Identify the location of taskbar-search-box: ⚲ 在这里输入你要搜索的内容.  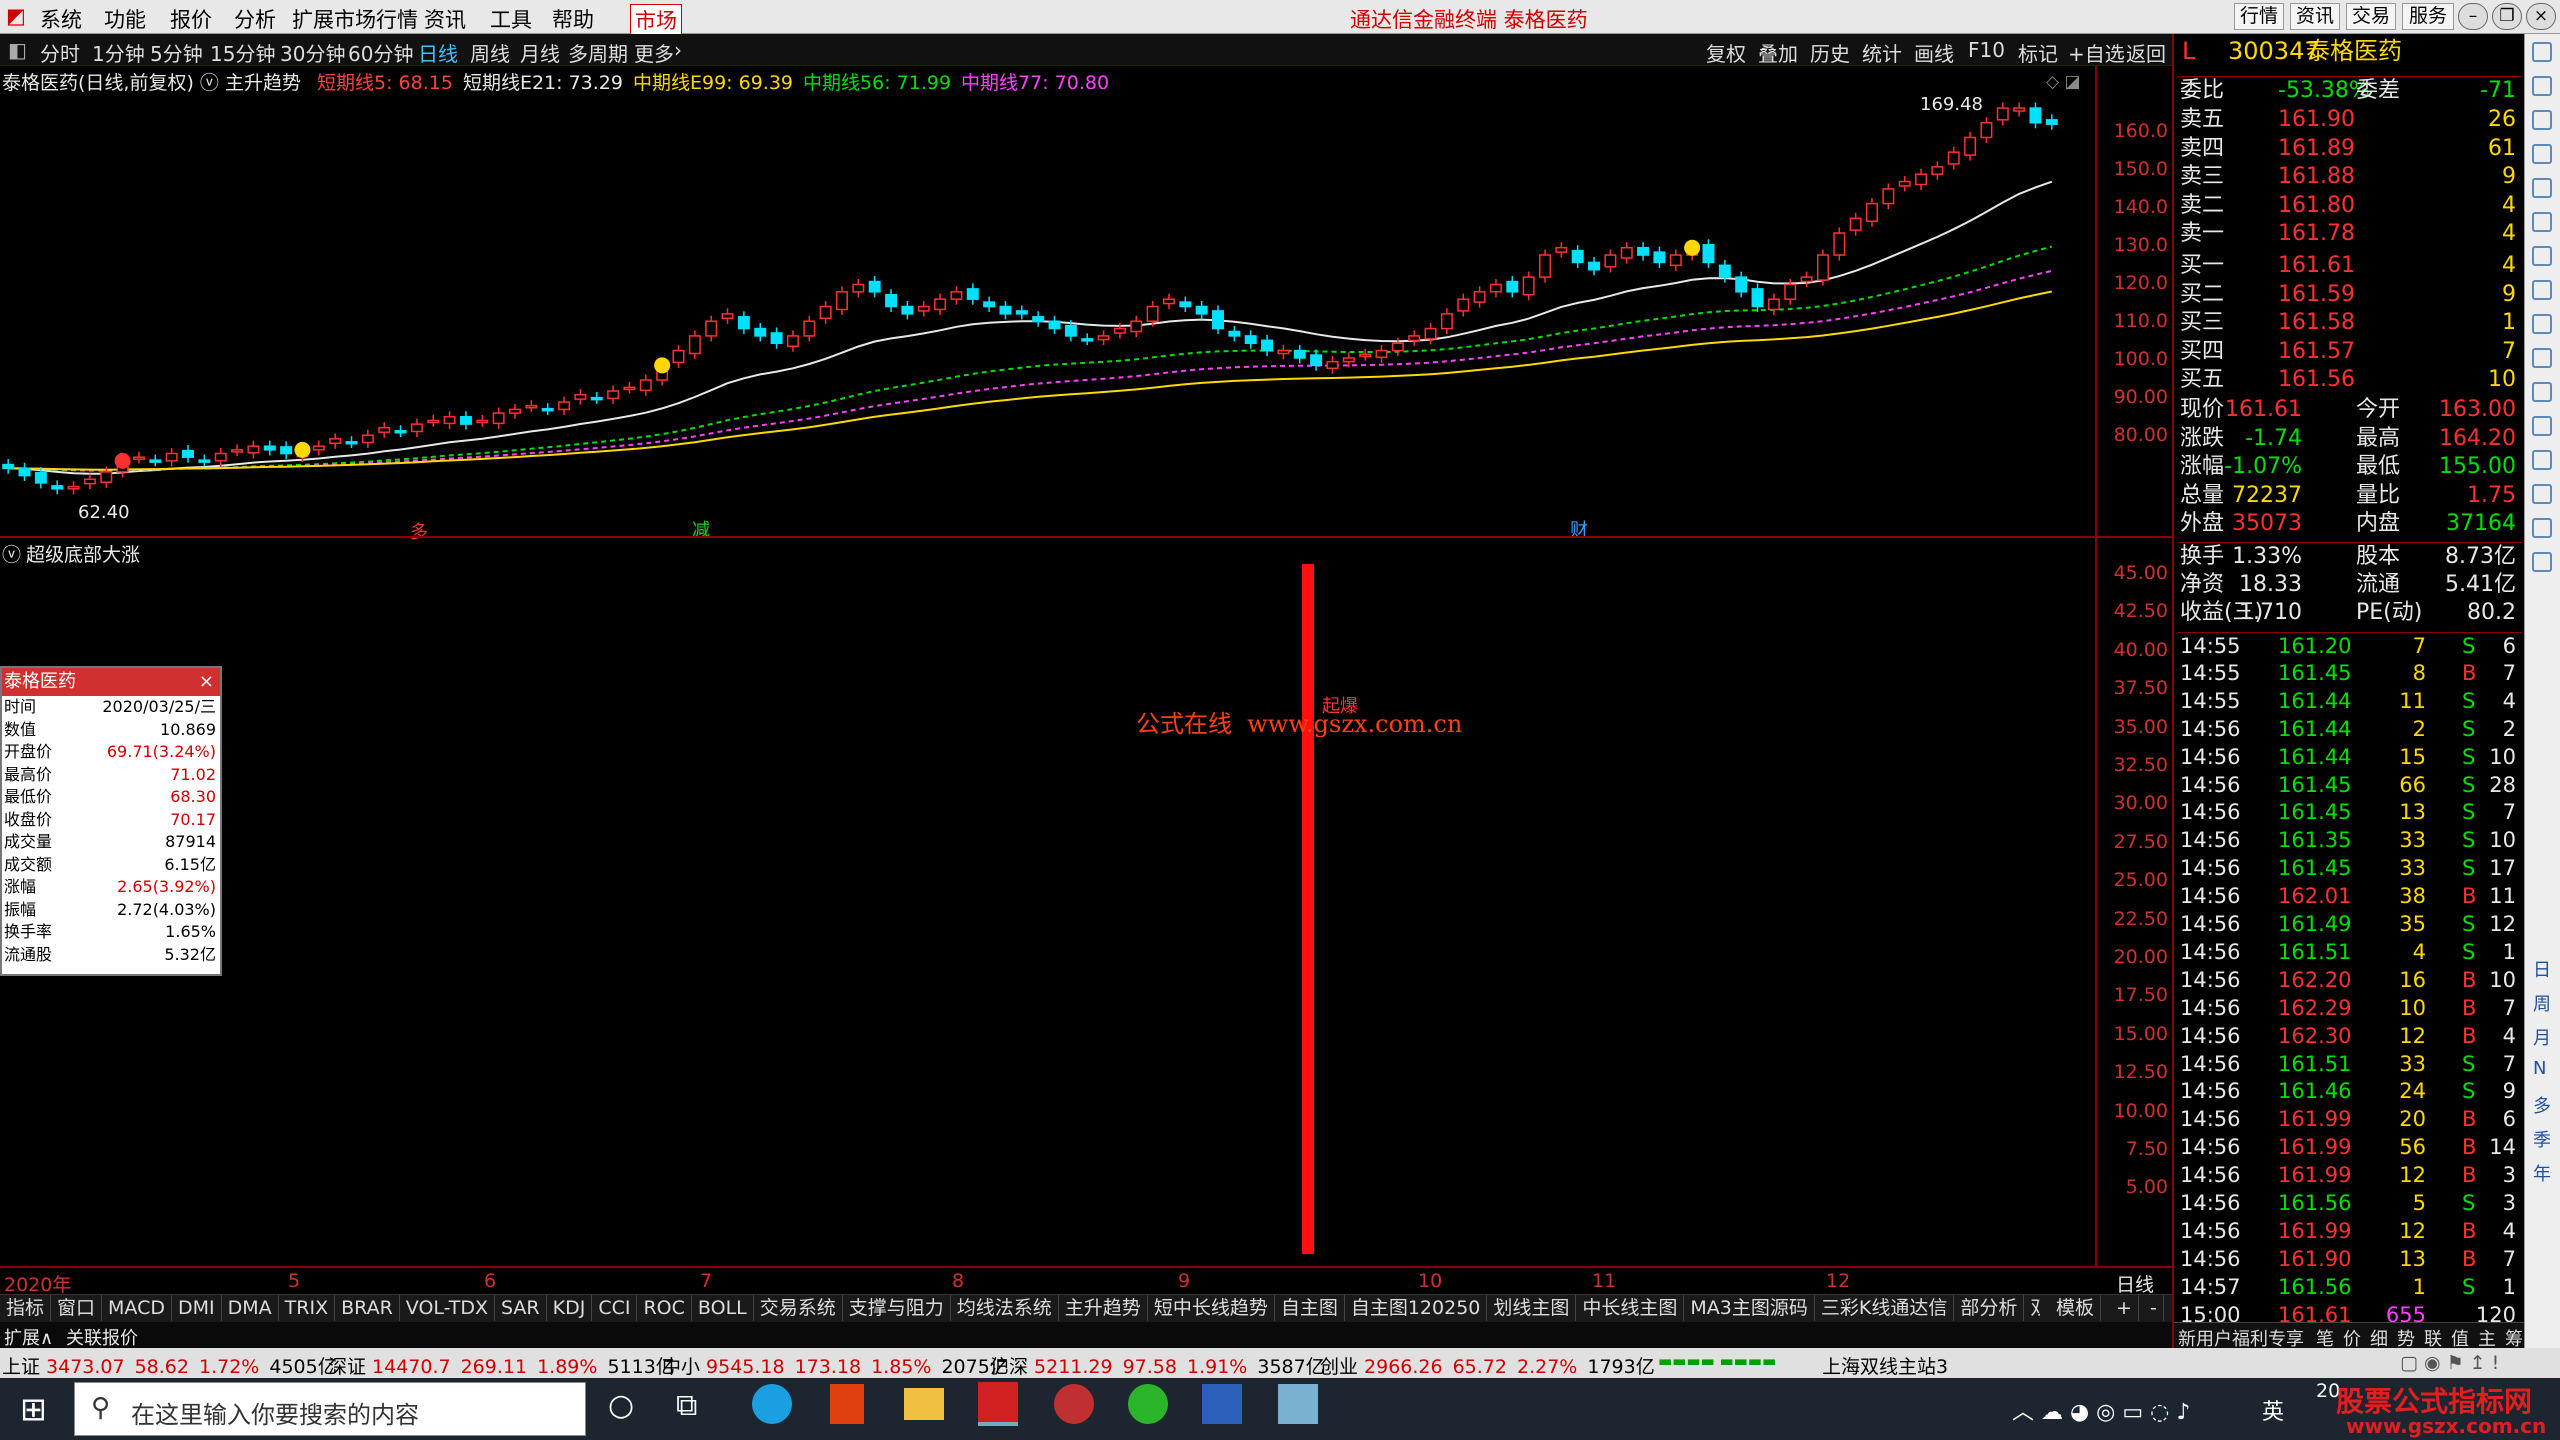
(330, 1409).